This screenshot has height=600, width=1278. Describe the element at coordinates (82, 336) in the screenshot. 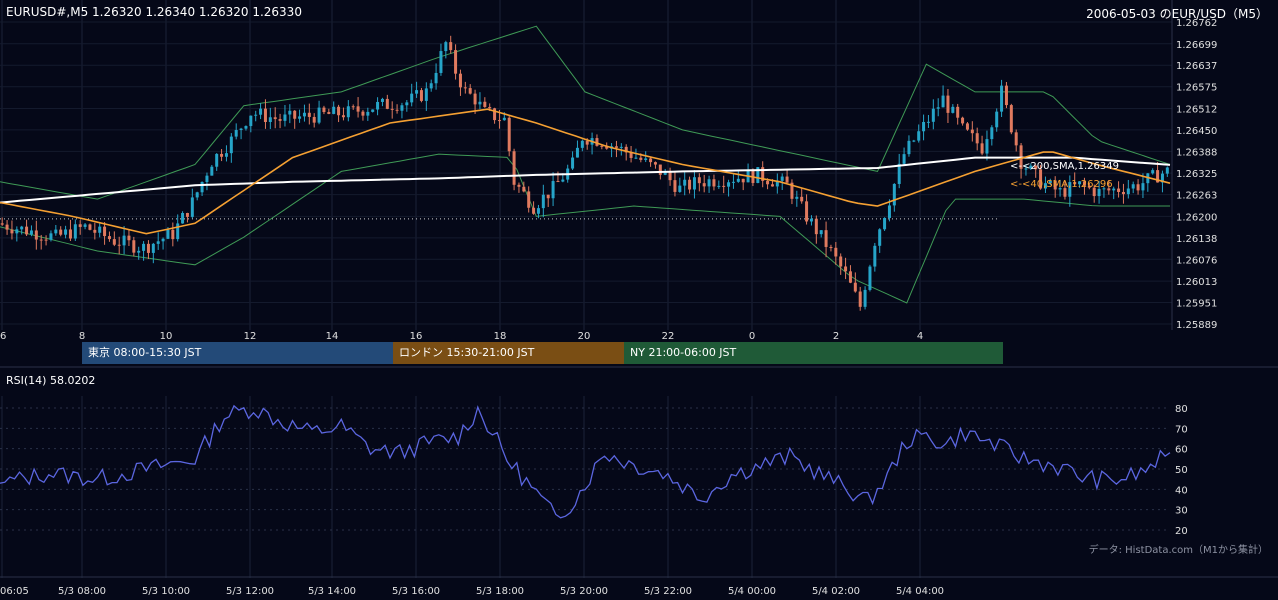

I see `hour-tick-label: 8` at that location.